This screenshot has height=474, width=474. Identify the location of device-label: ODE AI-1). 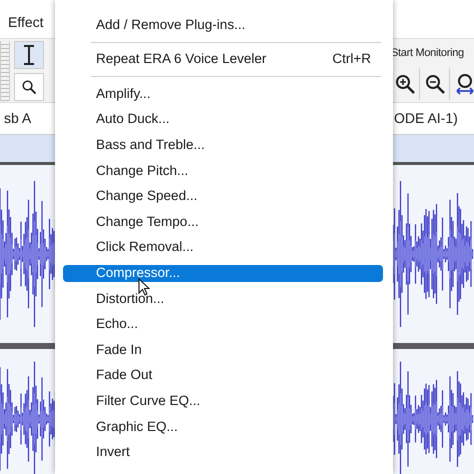
(426, 118).